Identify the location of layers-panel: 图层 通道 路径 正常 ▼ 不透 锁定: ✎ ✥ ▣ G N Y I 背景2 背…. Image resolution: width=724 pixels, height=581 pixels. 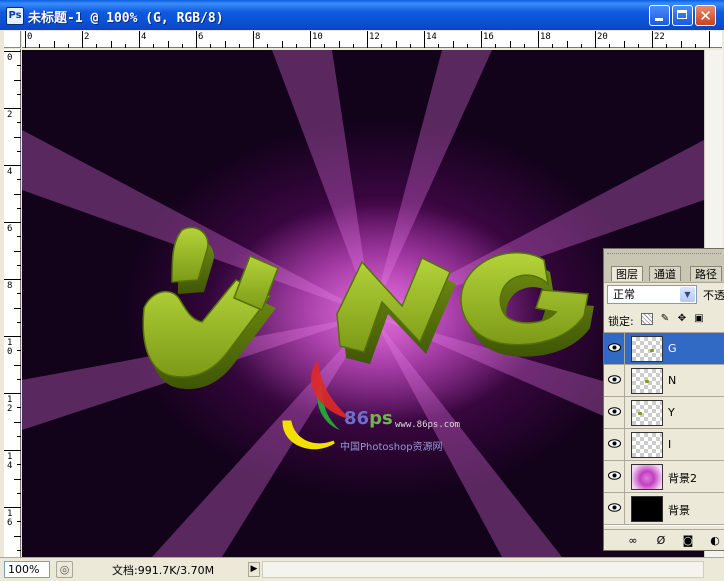
(663, 399).